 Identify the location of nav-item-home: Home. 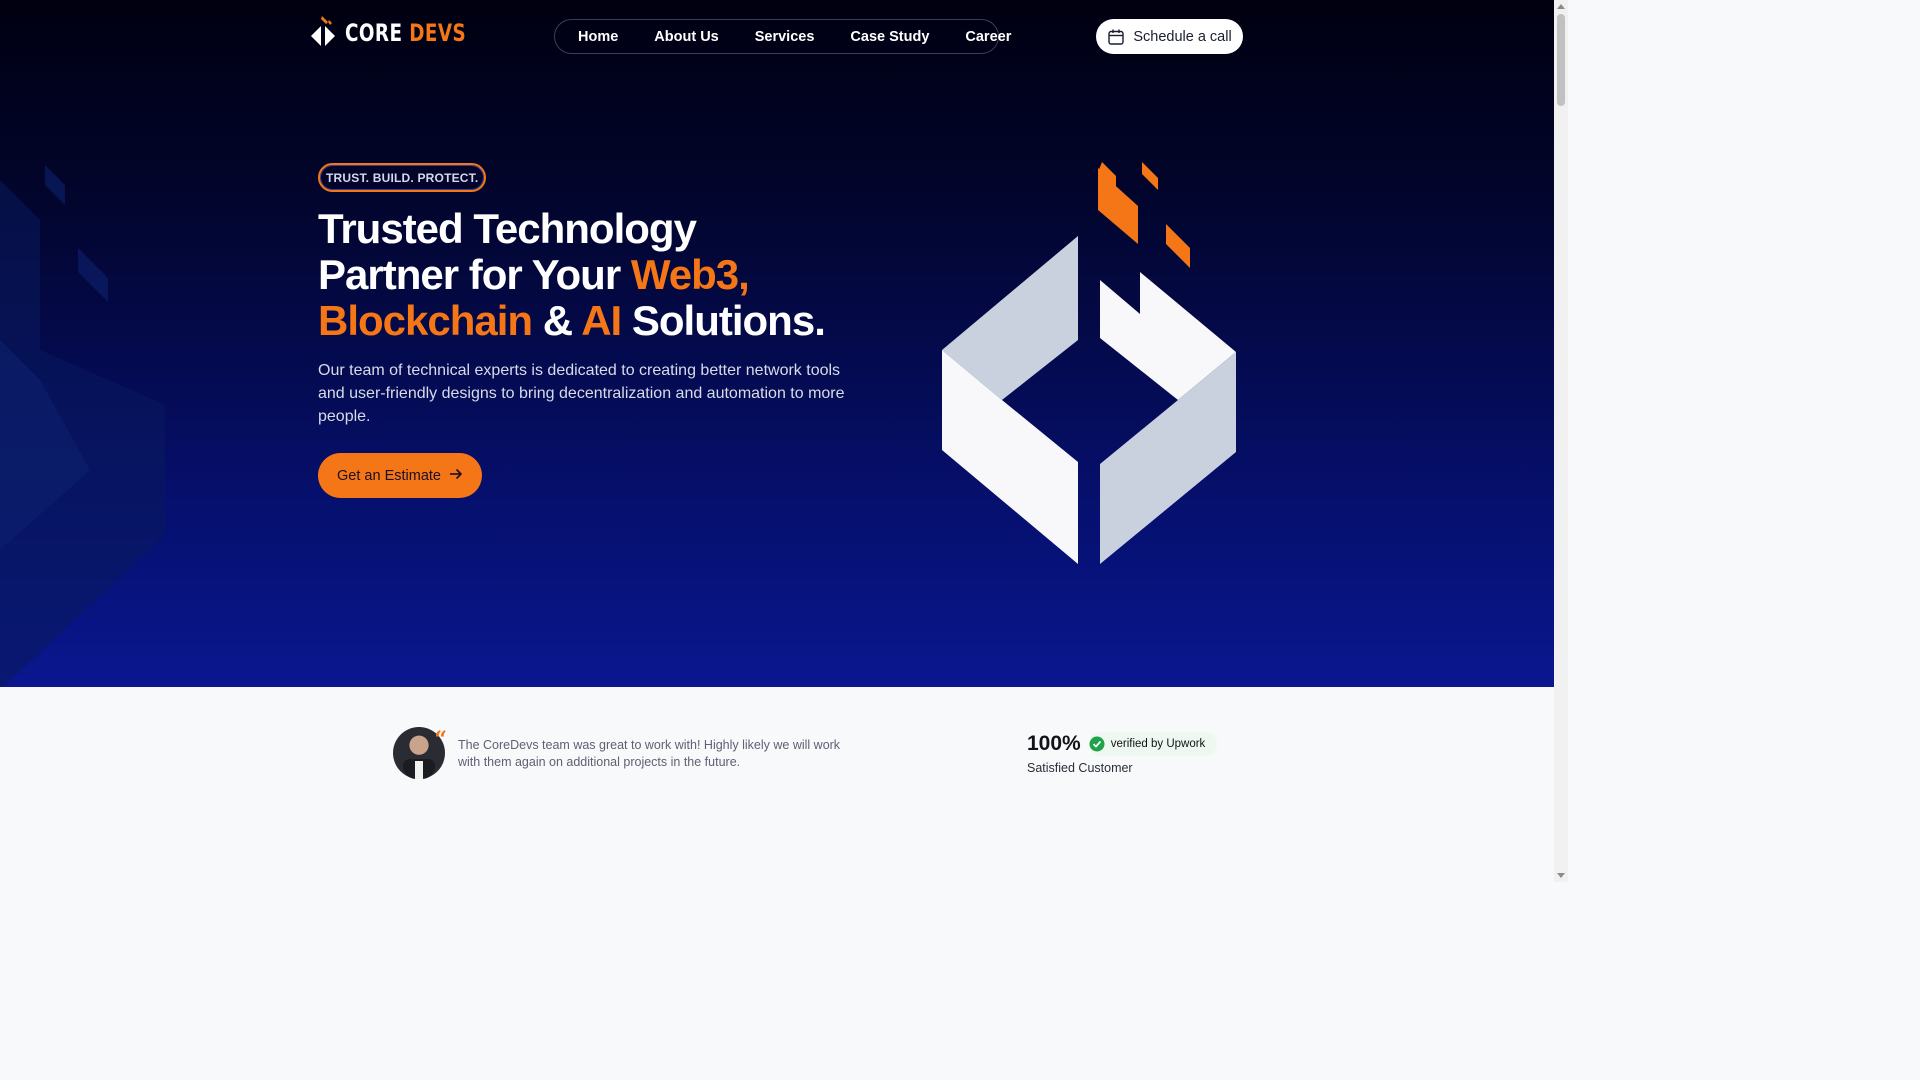
(598, 37).